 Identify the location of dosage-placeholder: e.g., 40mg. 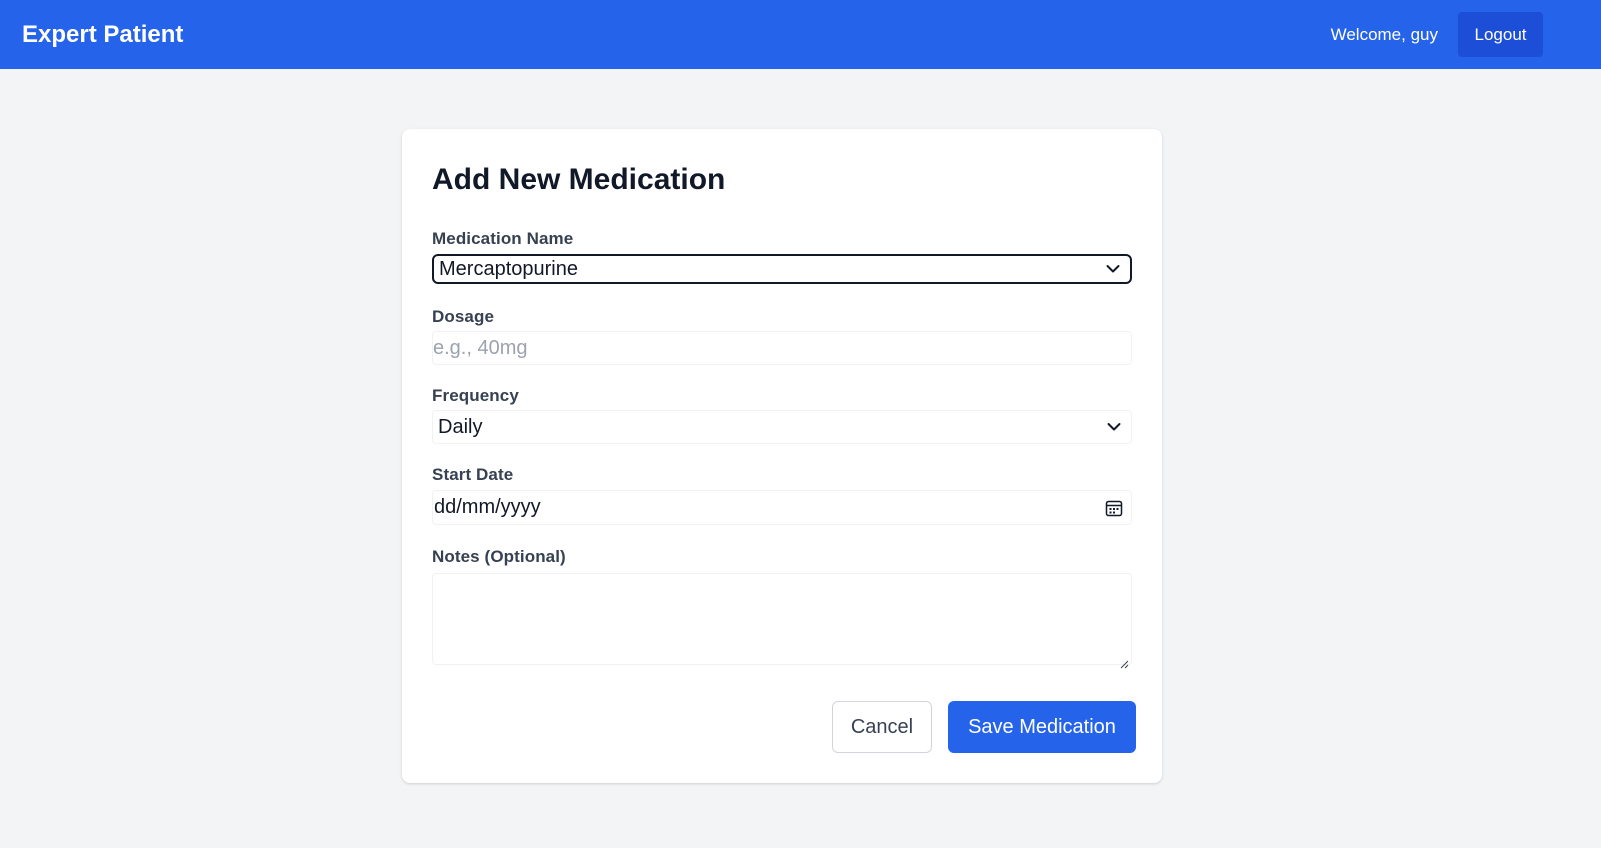
(480, 347).